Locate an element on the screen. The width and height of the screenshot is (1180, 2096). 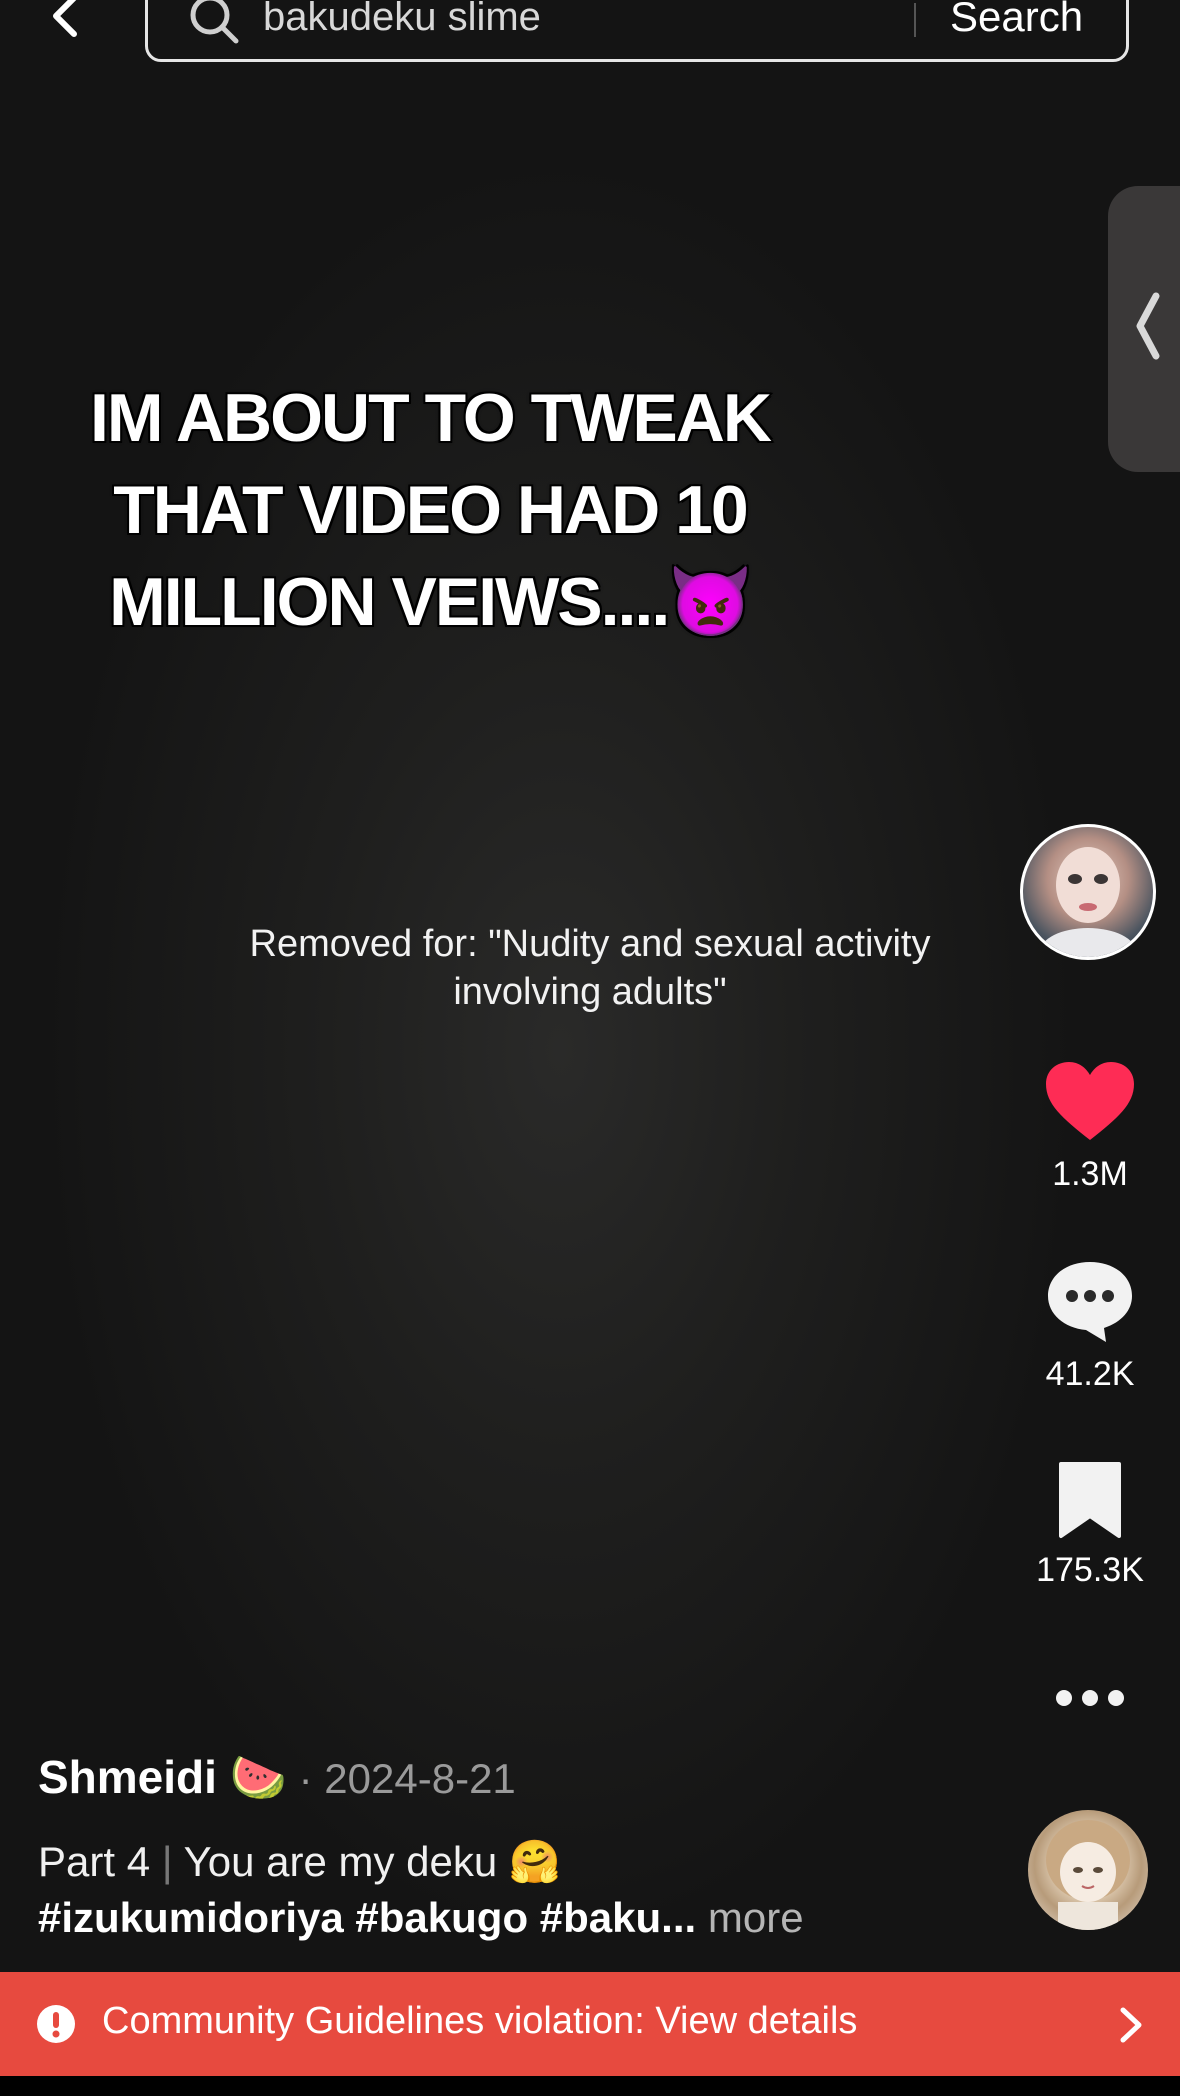
comment-count: 41.2K is located at coordinates (1090, 1374).